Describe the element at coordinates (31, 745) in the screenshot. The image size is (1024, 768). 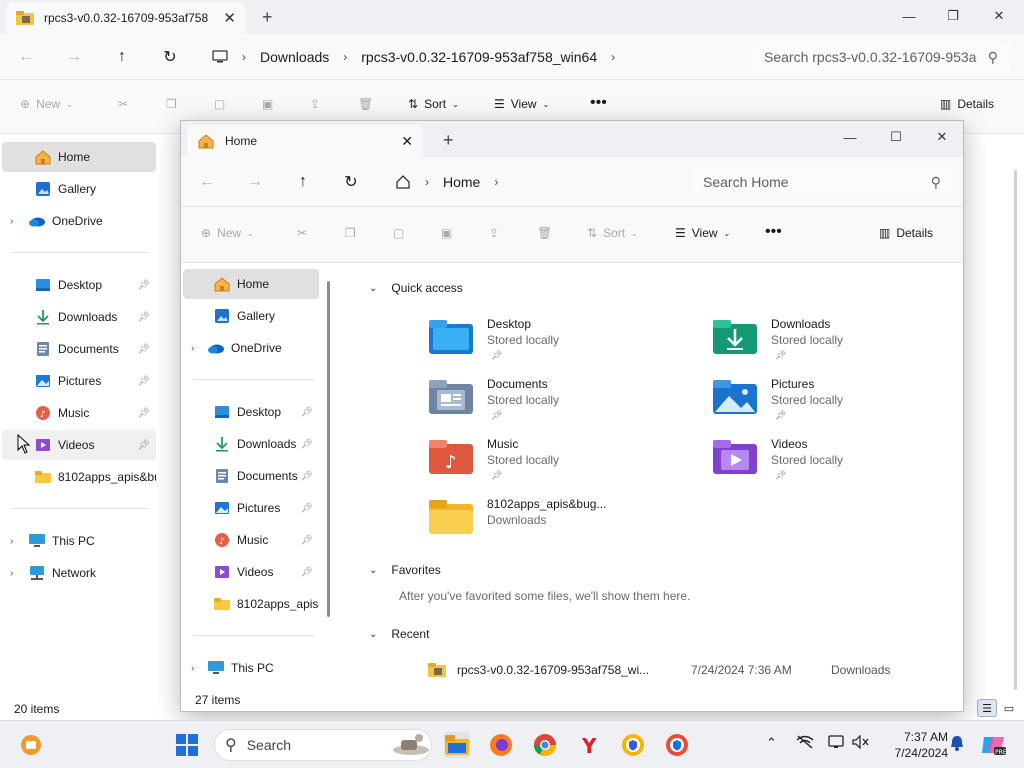
I see `widgets-icon` at that location.